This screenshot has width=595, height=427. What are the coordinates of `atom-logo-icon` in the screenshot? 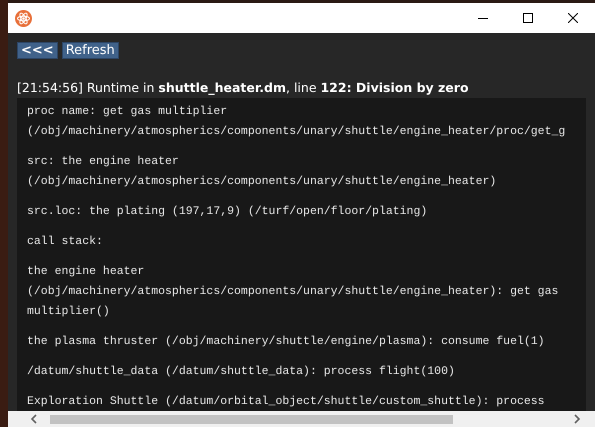 It's located at (23, 18).